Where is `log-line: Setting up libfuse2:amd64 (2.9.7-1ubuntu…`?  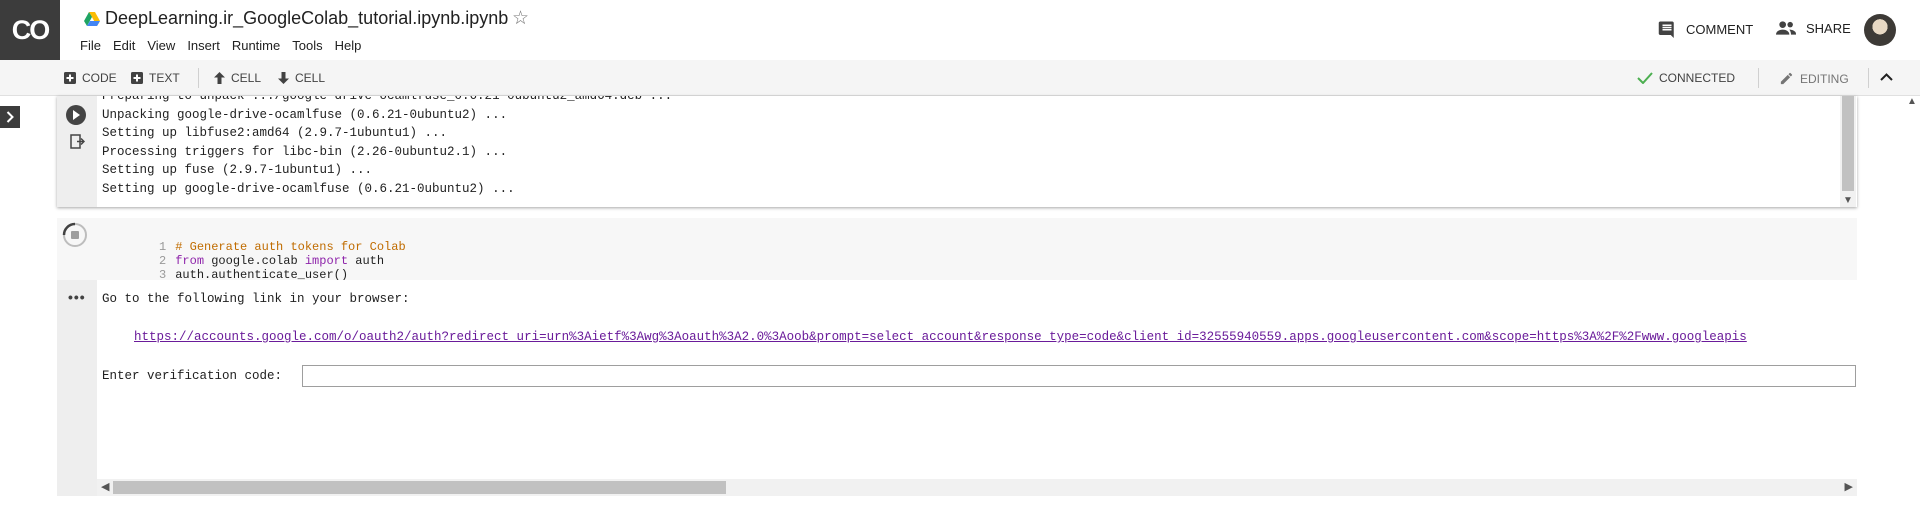
log-line: Setting up libfuse2:amd64 (2.9.7-1ubuntu… is located at coordinates (275, 133).